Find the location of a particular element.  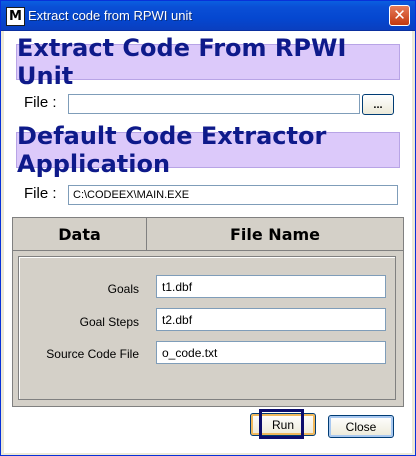

source-code-file-input: o_code.txt is located at coordinates (271, 352).